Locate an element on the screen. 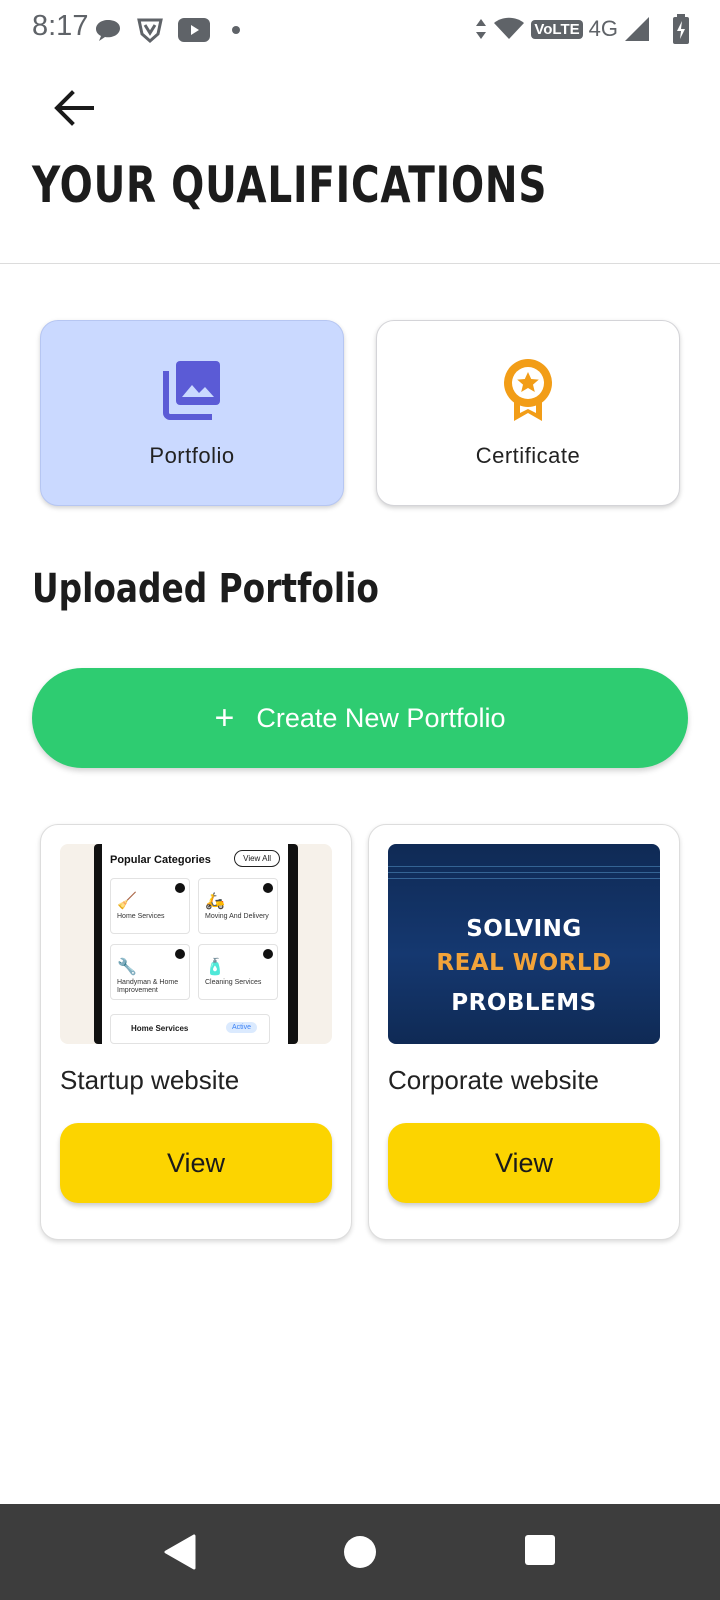 The image size is (720, 1600). status-bar: 8:17 VoLTE 4G is located at coordinates (360, 29).